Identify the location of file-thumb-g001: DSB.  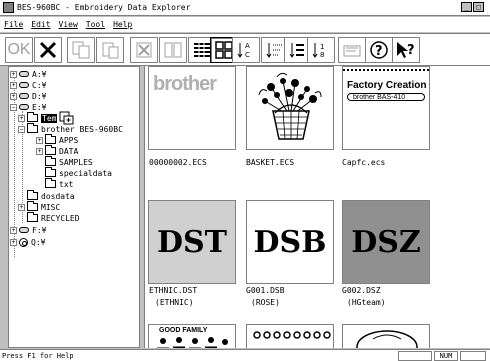
(290, 242).